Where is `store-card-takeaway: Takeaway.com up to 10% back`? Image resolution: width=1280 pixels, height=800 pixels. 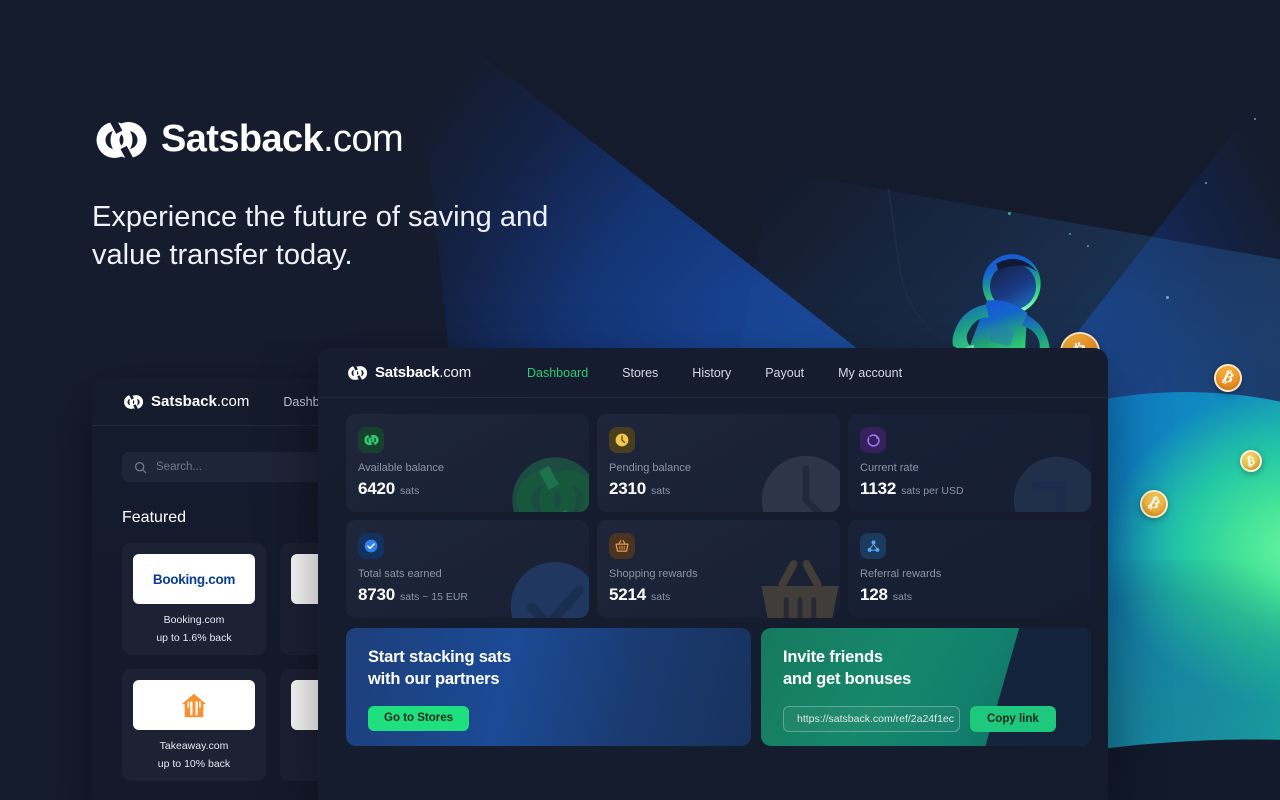 store-card-takeaway: Takeaway.com up to 10% back is located at coordinates (194, 725).